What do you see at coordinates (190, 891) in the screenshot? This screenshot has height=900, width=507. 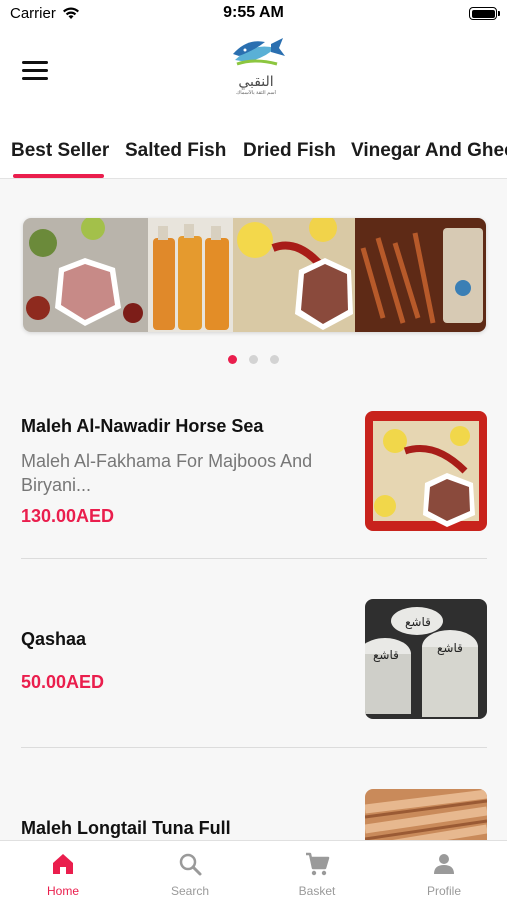 I see `nav-search-label: Search` at bounding box center [190, 891].